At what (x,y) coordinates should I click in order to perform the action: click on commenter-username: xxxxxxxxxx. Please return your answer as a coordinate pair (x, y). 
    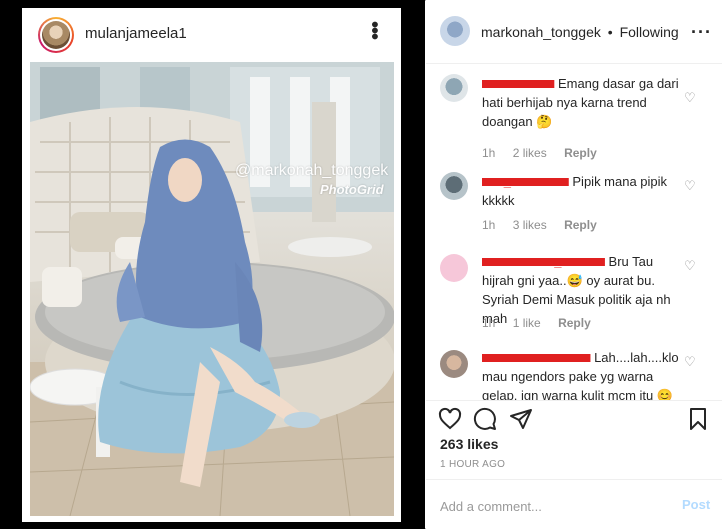
    Looking at the image, I should click on (518, 83).